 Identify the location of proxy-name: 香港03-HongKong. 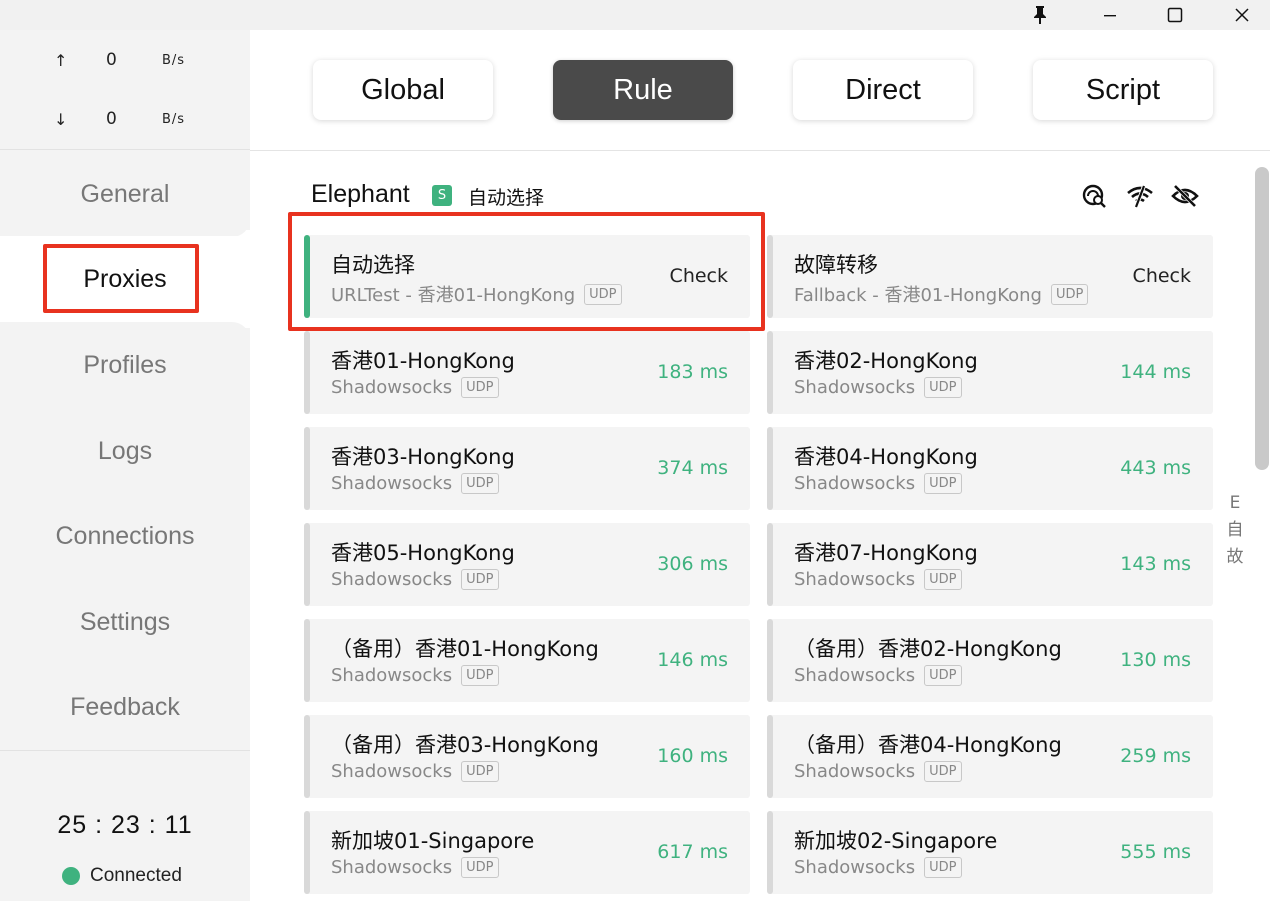
(423, 457).